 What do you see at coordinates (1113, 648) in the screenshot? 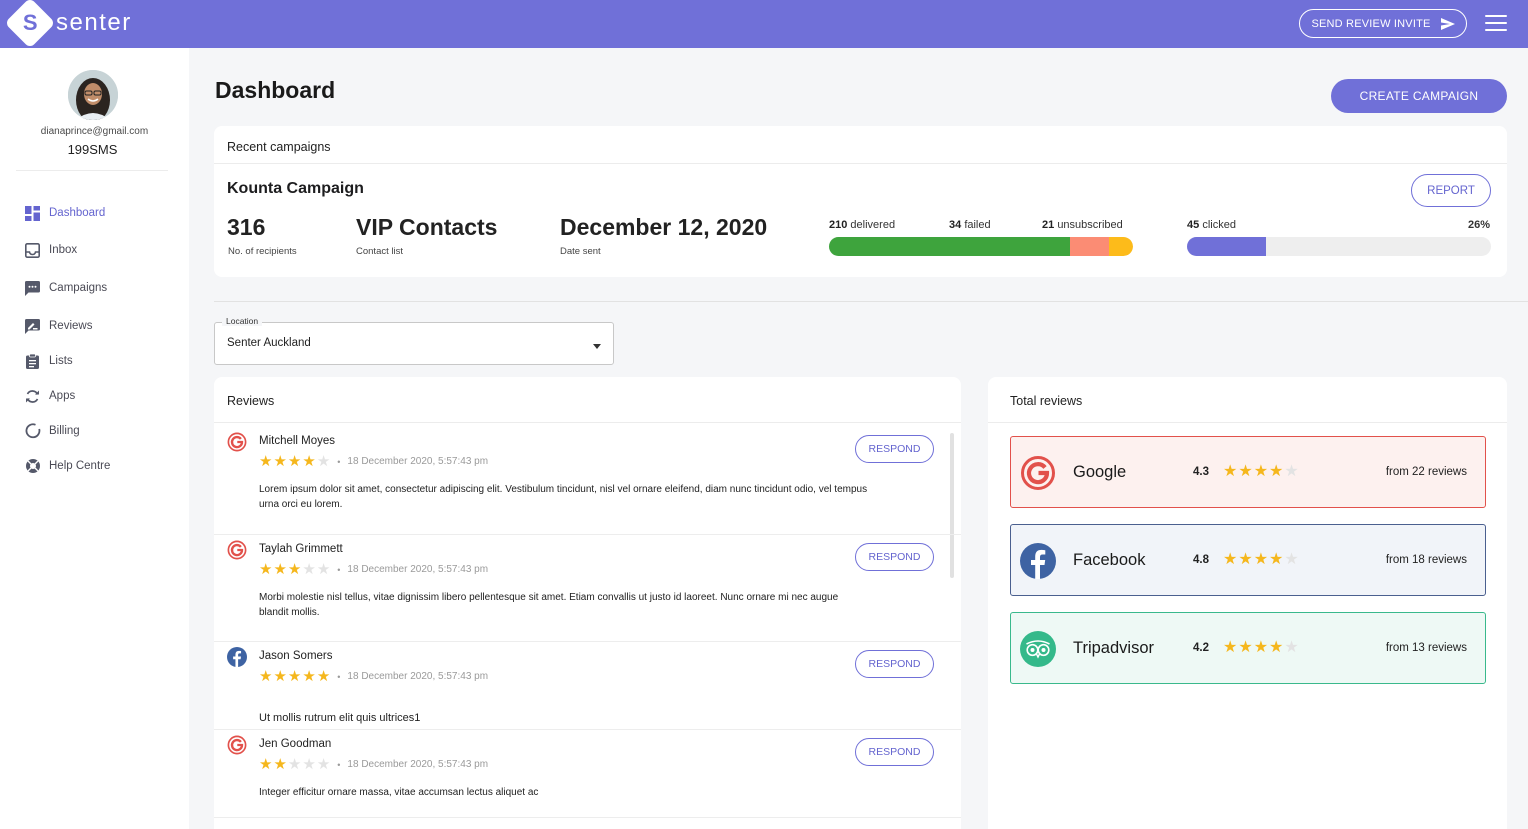
I see `platform-name: Tripadvisor` at bounding box center [1113, 648].